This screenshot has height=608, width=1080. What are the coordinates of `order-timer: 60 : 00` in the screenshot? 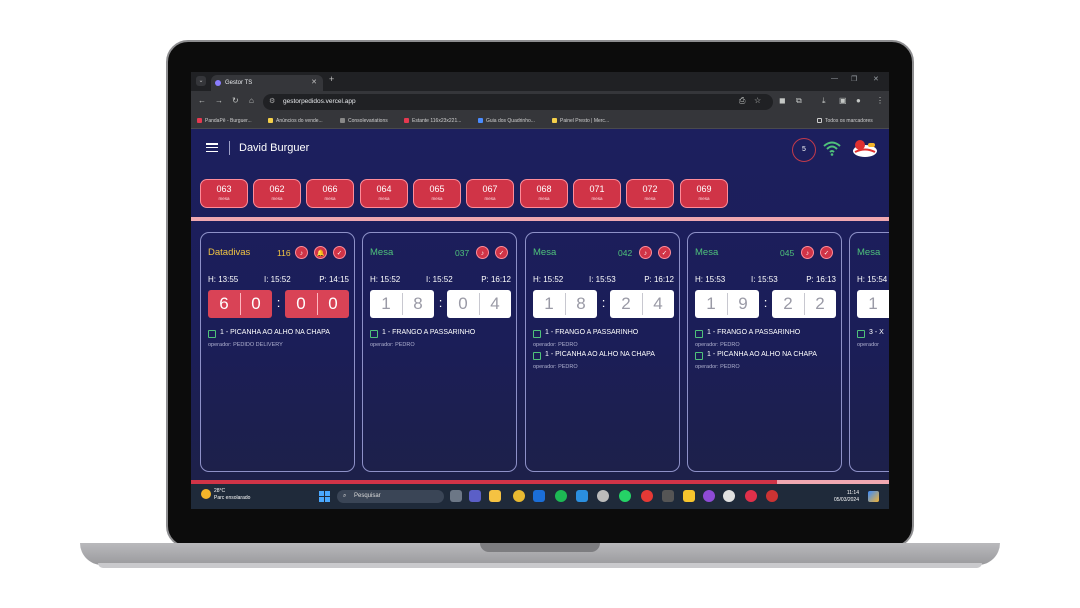 It's located at (278, 304).